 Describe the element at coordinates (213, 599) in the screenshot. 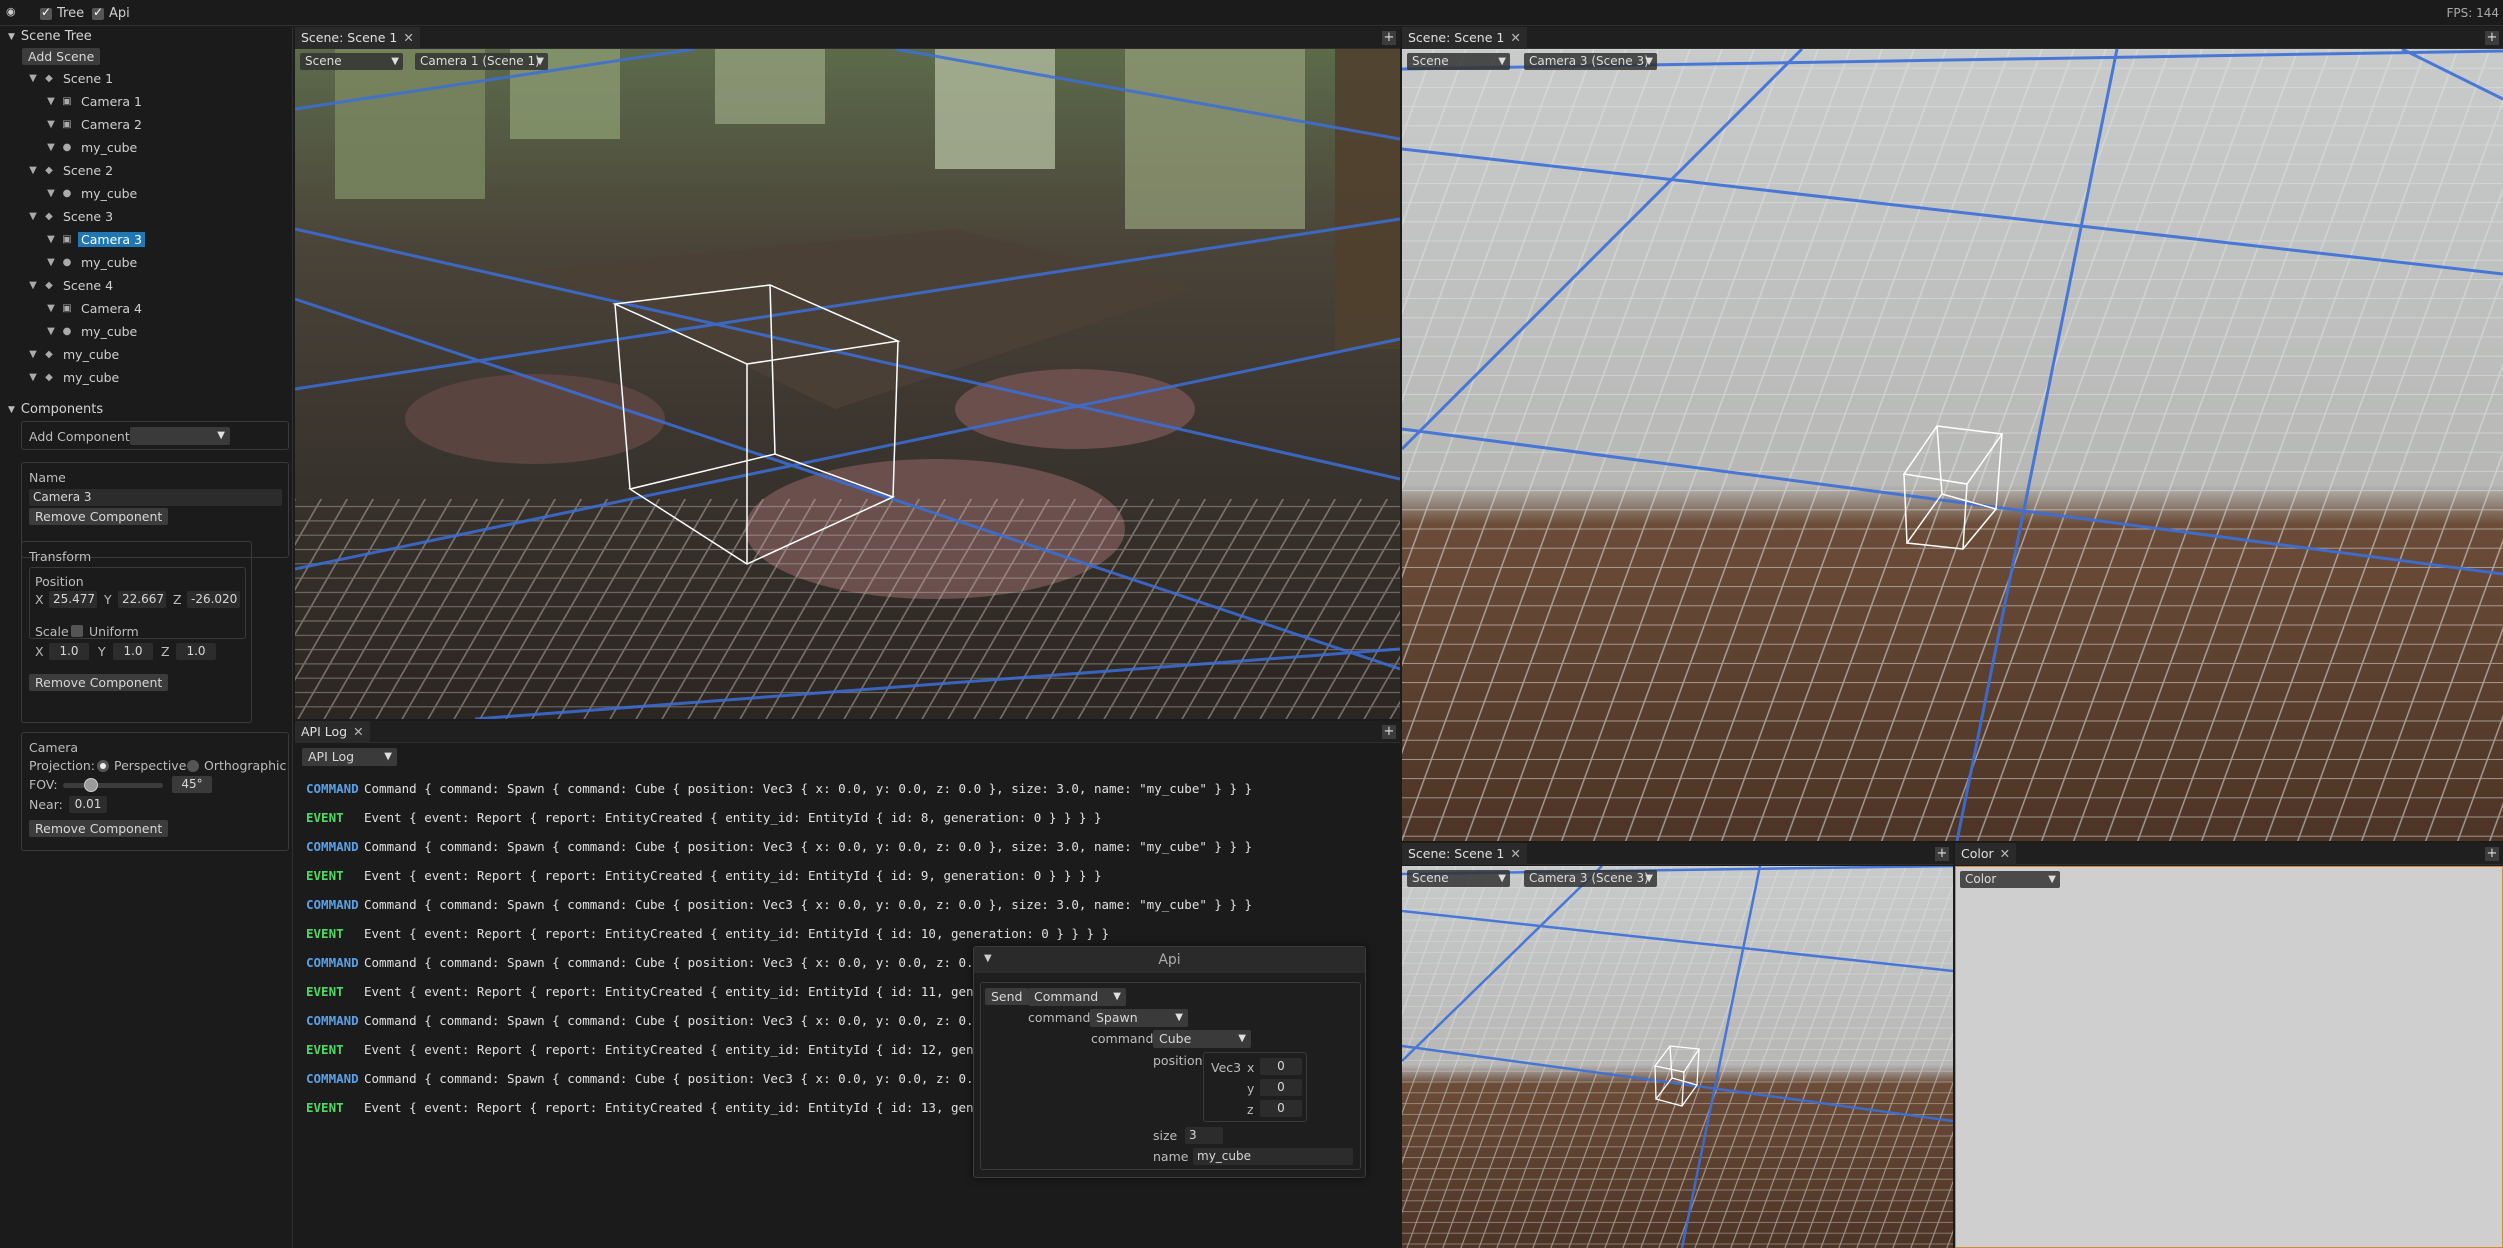

I see `position-z-field: -26.020` at that location.